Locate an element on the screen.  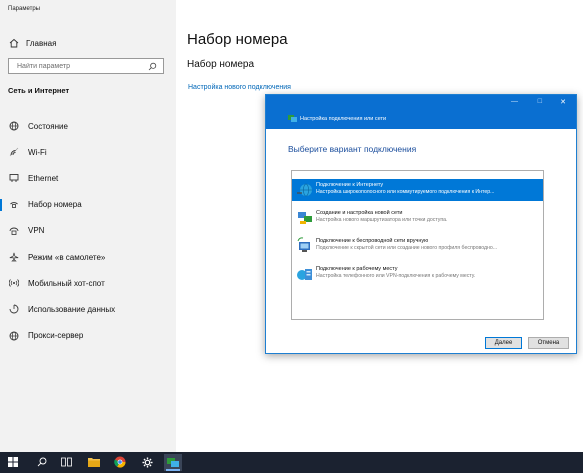
dialog-heading: Выберите вариант подключения is located at coordinates (352, 149).